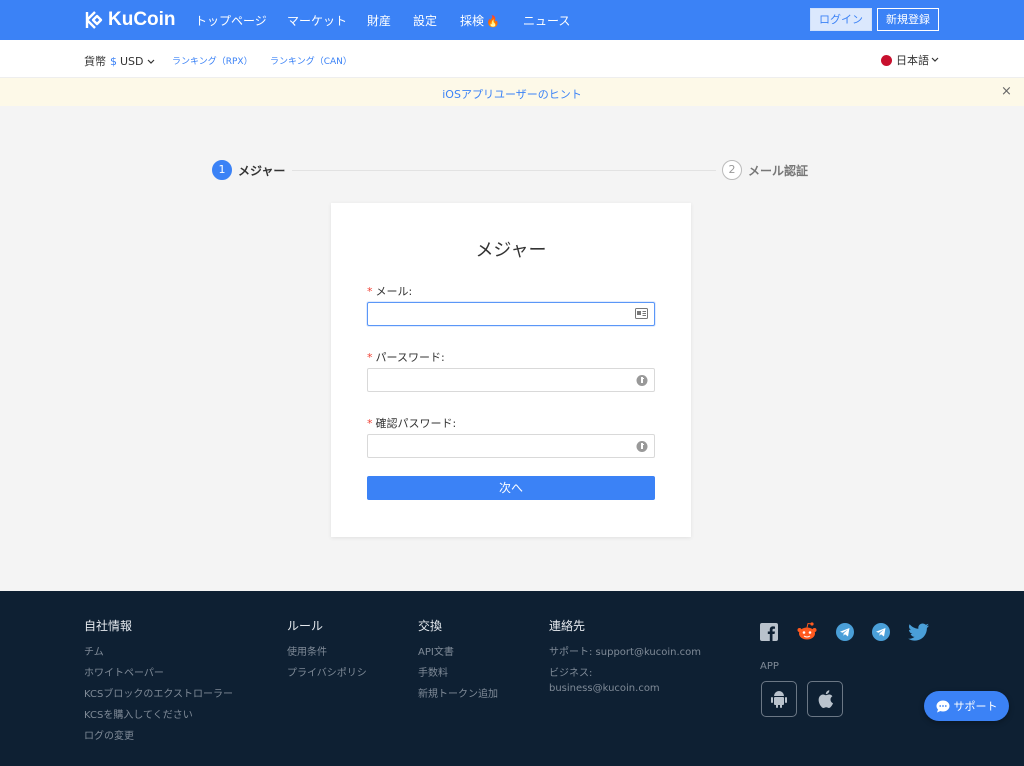 The height and width of the screenshot is (766, 1024). What do you see at coordinates (769, 632) in the screenshot?
I see `facebook-icon` at bounding box center [769, 632].